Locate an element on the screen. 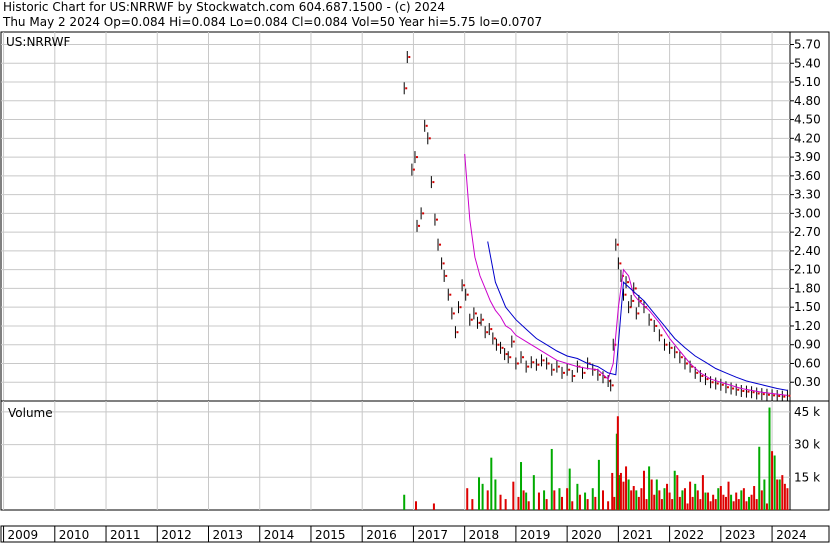 This screenshot has width=830, height=543. price-y-tick-label: 5.70 is located at coordinates (807, 45).